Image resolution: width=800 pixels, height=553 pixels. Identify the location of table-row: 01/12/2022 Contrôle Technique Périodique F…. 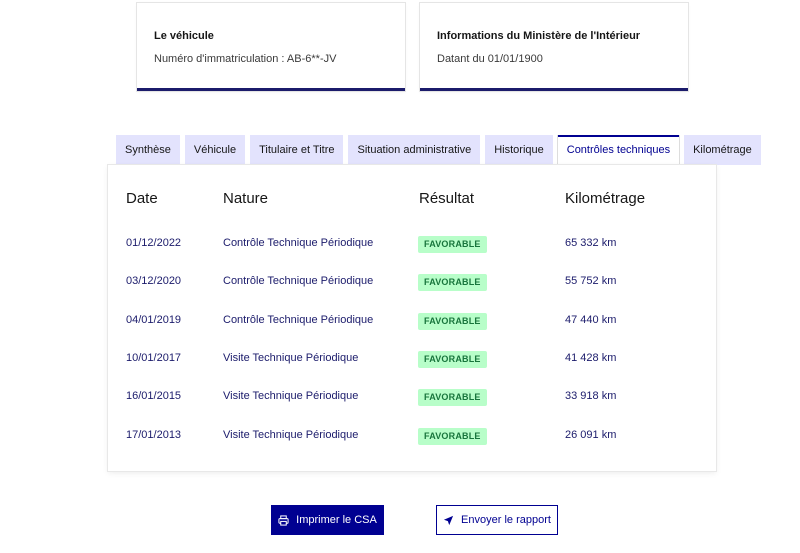
(412, 245).